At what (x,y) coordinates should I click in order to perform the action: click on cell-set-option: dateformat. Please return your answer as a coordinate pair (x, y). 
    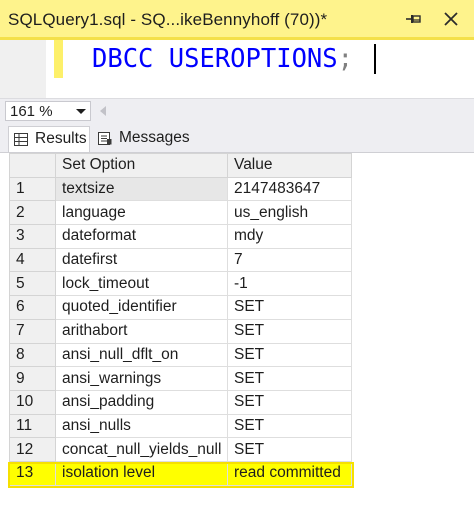
    Looking at the image, I should click on (141, 236).